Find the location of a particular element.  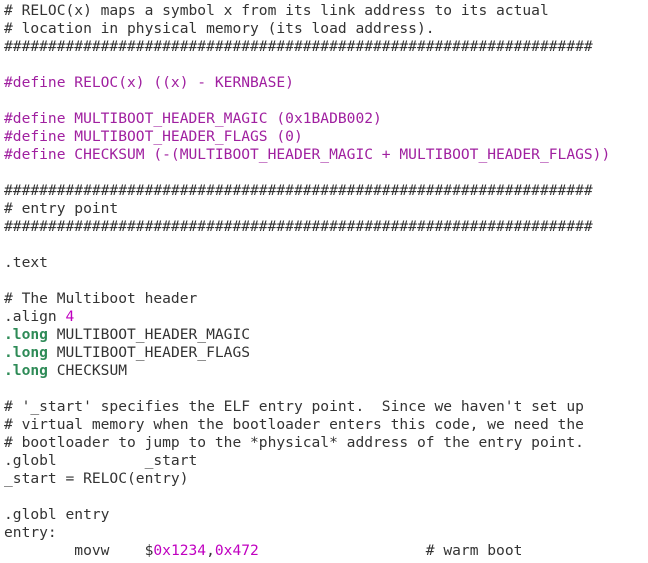

code-token-preproc: #define MULTIBOOT_HEADER_FLAGS (0) is located at coordinates (153, 136).